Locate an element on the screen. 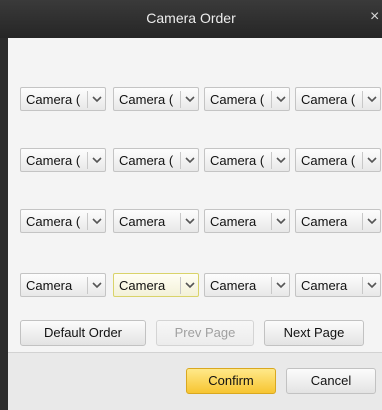 The height and width of the screenshot is (410, 382). camera-select-3: Camera ( is located at coordinates (247, 99).